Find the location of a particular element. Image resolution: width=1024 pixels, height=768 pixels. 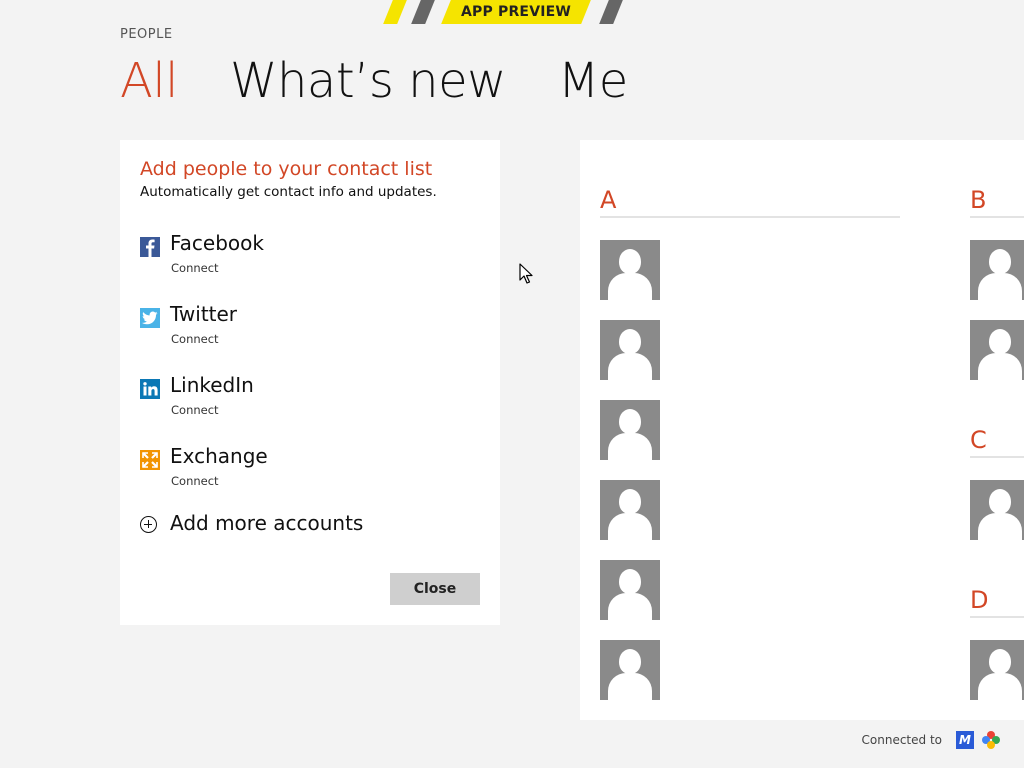

add-circle-icon is located at coordinates (148, 524).